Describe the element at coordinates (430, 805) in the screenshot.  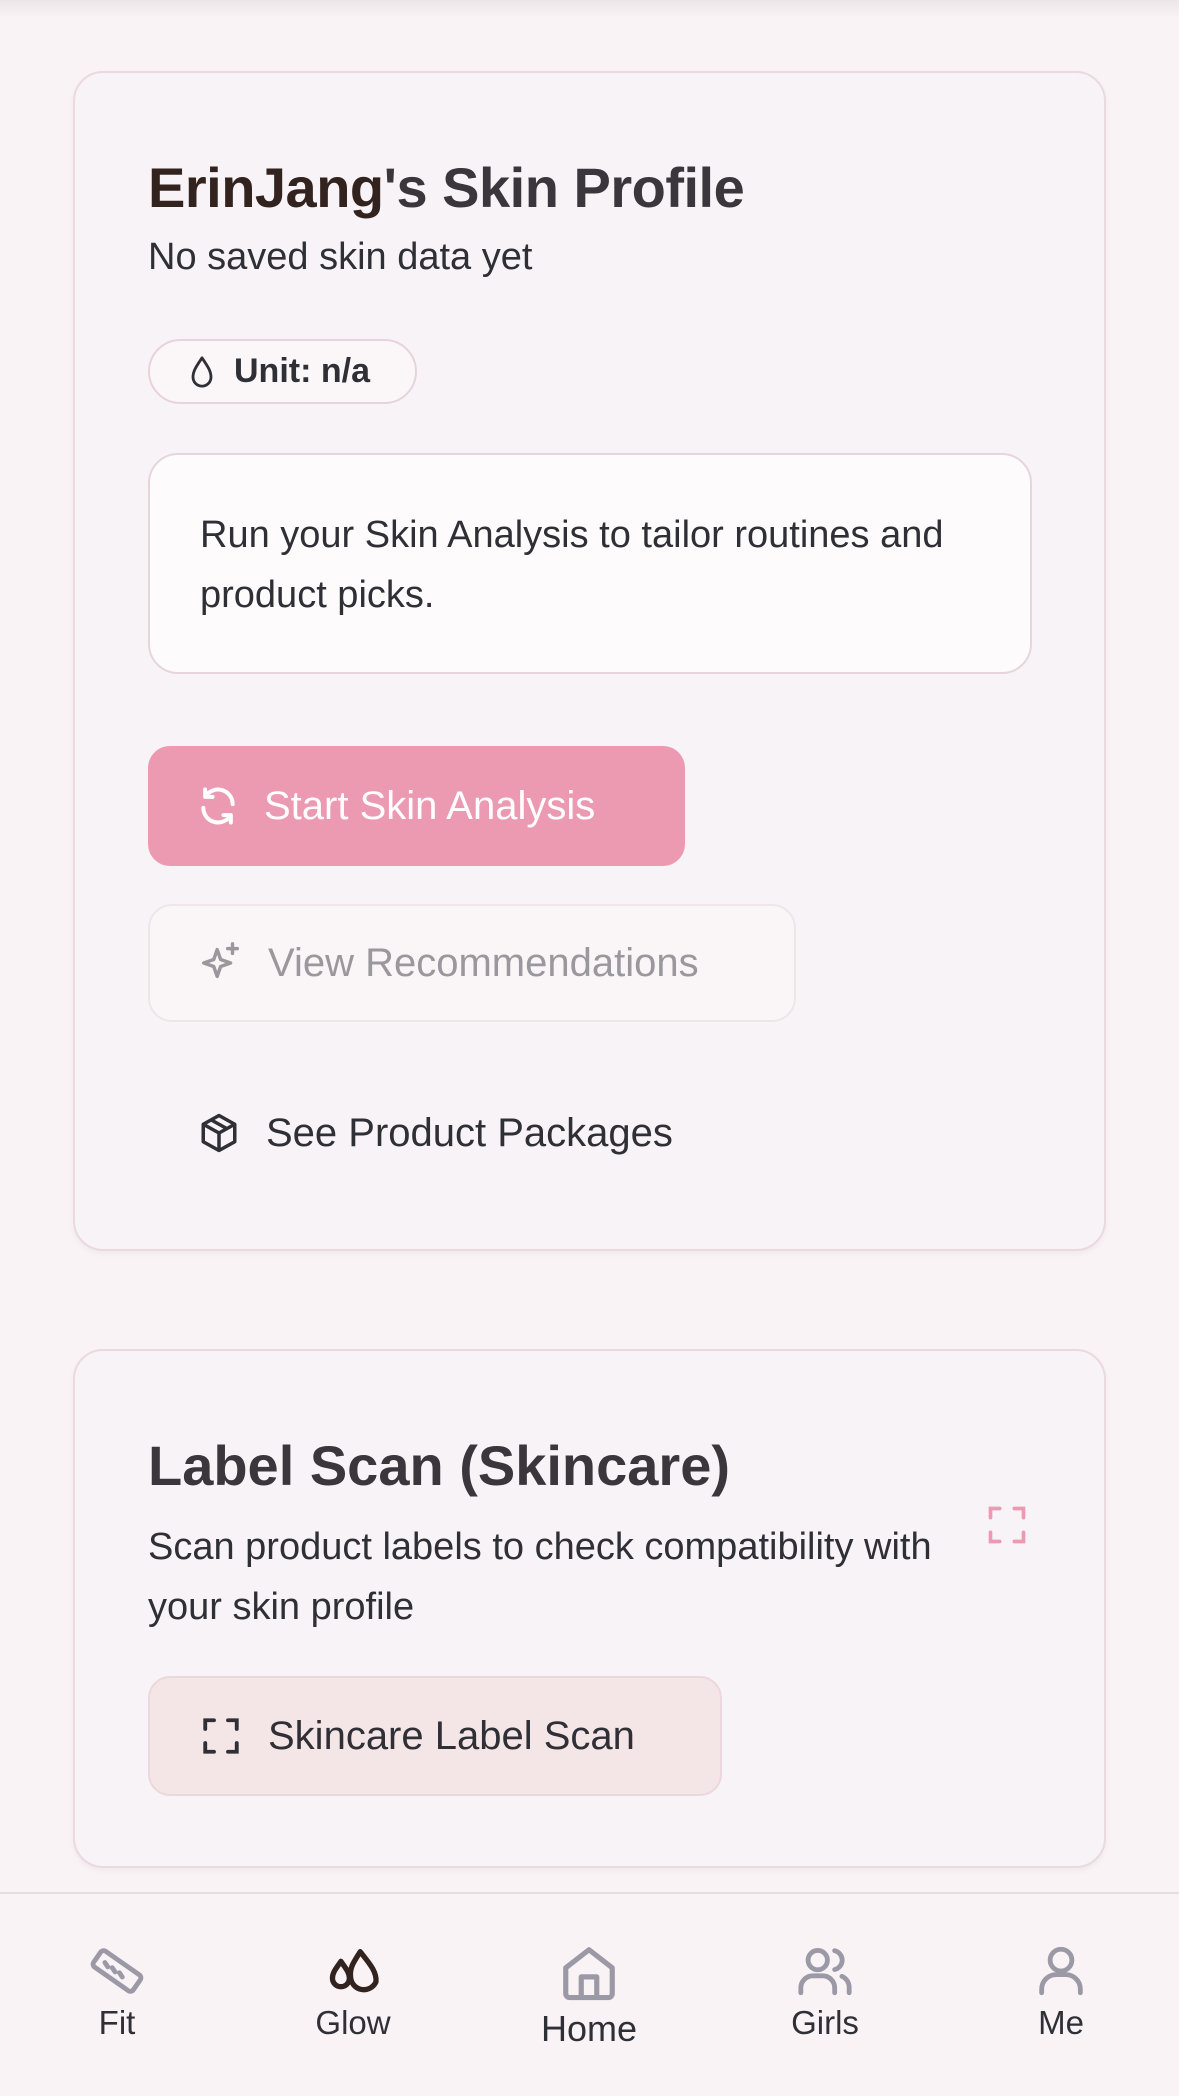
I see `start-skin-analysis-label: Start Skin Analysis` at that location.